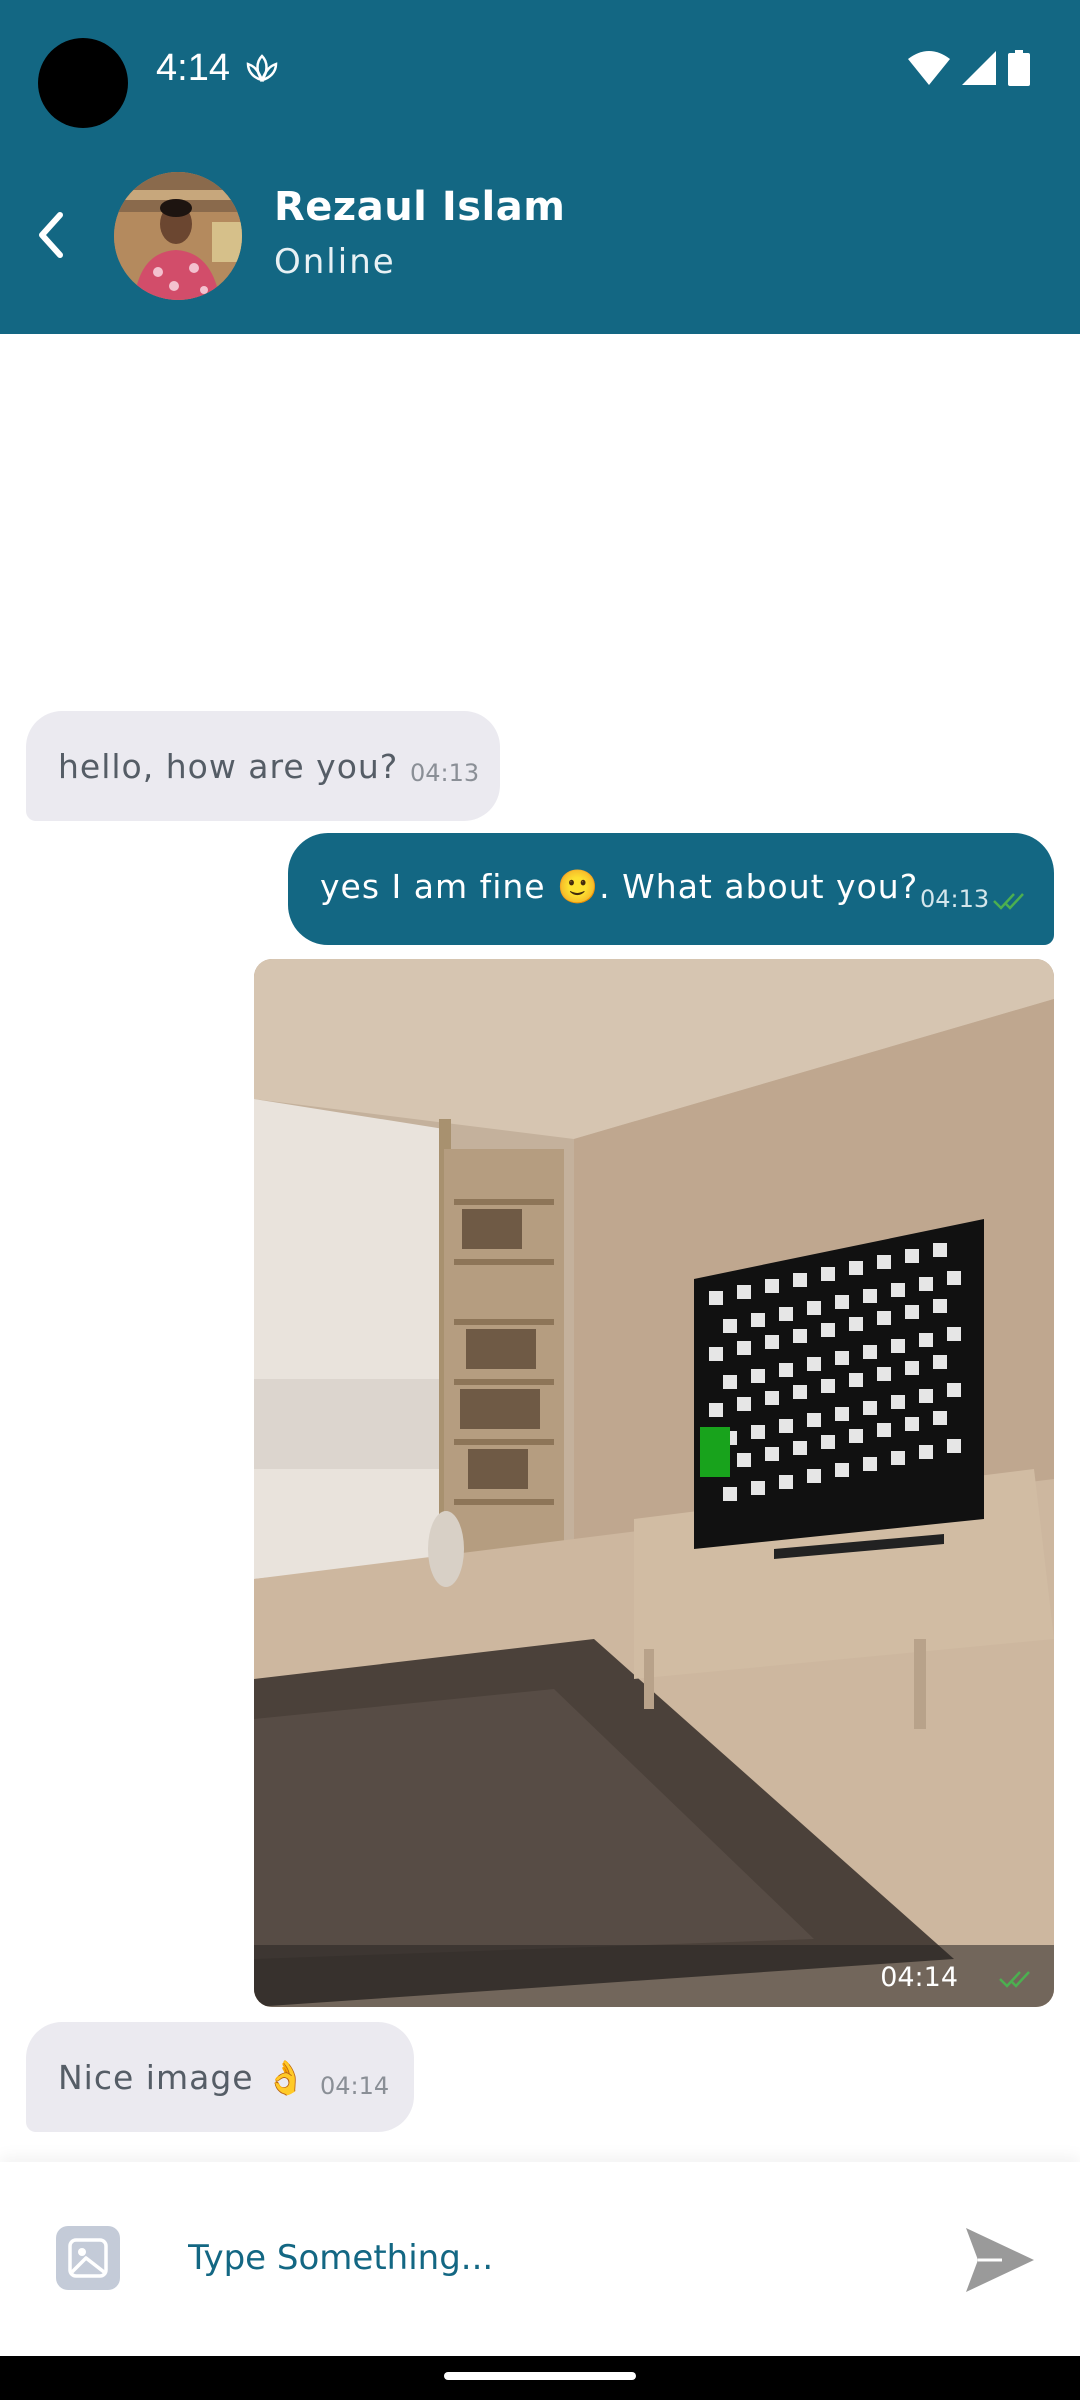  I want to click on send-icon, so click(1000, 2260).